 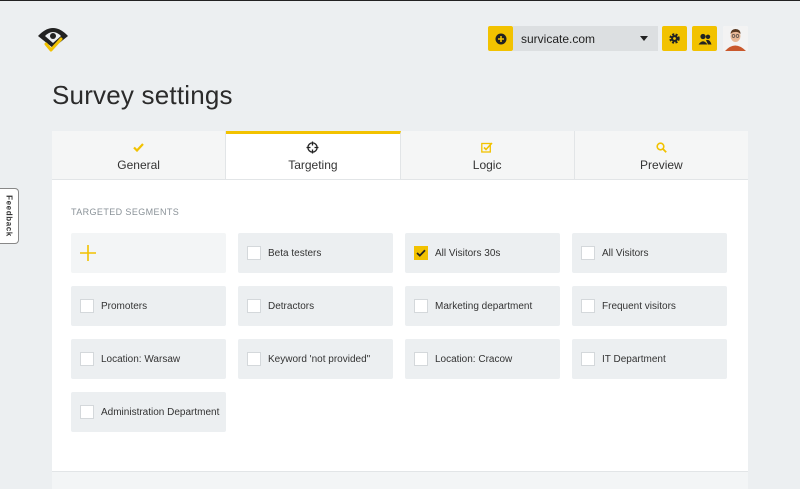 I want to click on segment-label: Promoters, so click(x=124, y=306).